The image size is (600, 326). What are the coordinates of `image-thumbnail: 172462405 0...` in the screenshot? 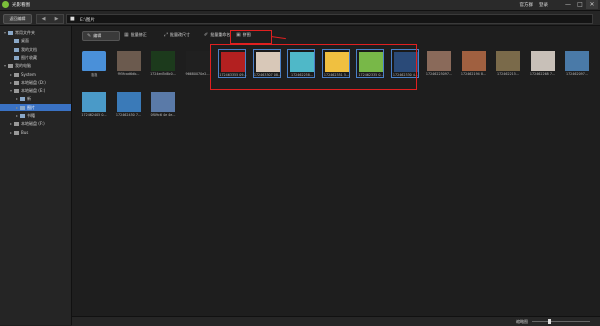 It's located at (94, 104).